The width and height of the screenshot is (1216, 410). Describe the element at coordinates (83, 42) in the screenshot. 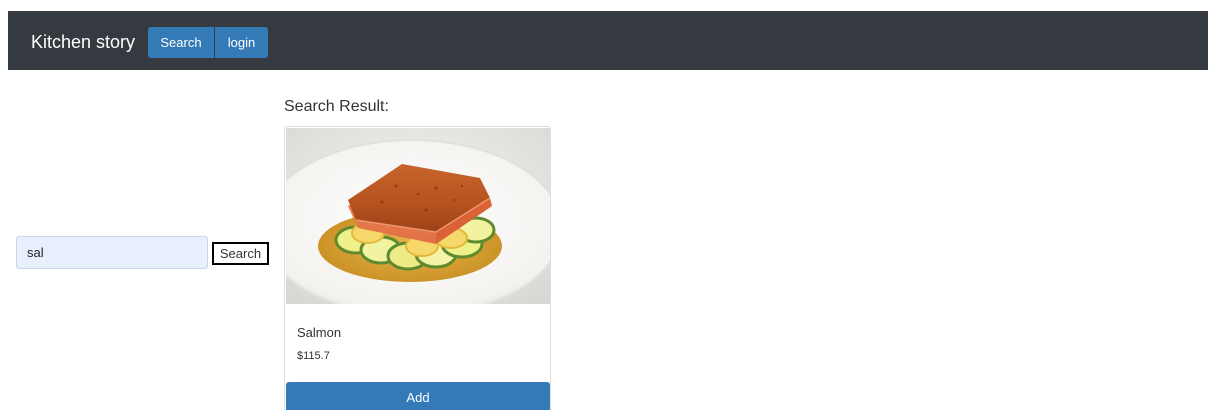

I see `brand-link: Kitchen story` at that location.